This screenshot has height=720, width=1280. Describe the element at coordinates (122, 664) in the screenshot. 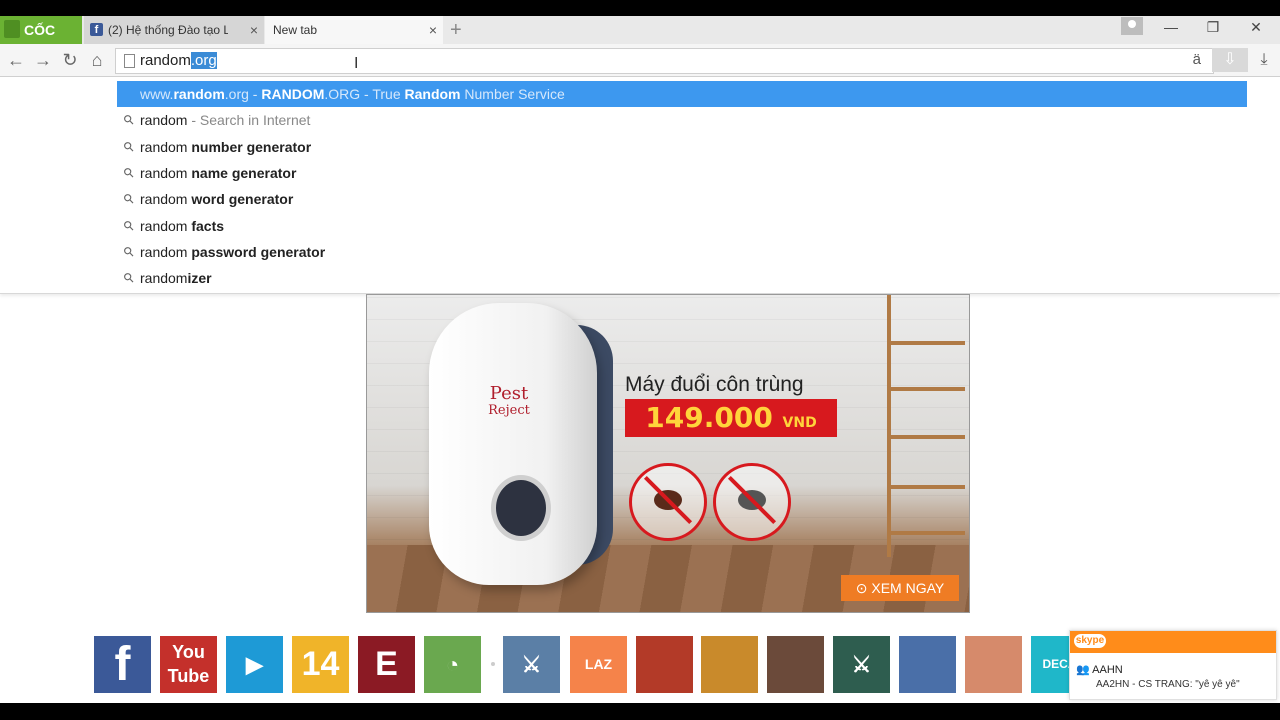

I see `app-facebook-icon: f` at that location.